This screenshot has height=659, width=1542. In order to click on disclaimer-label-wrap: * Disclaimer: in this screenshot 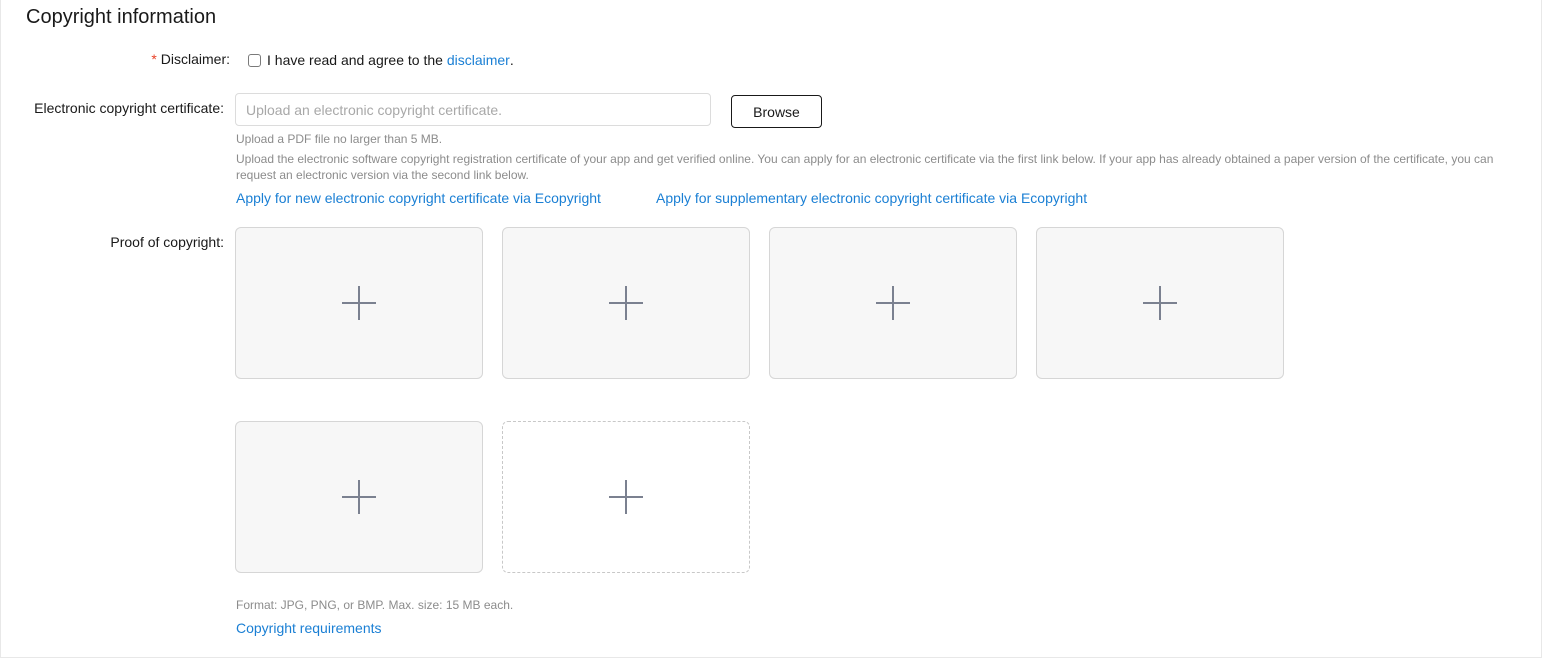, I will do `click(165, 59)`.